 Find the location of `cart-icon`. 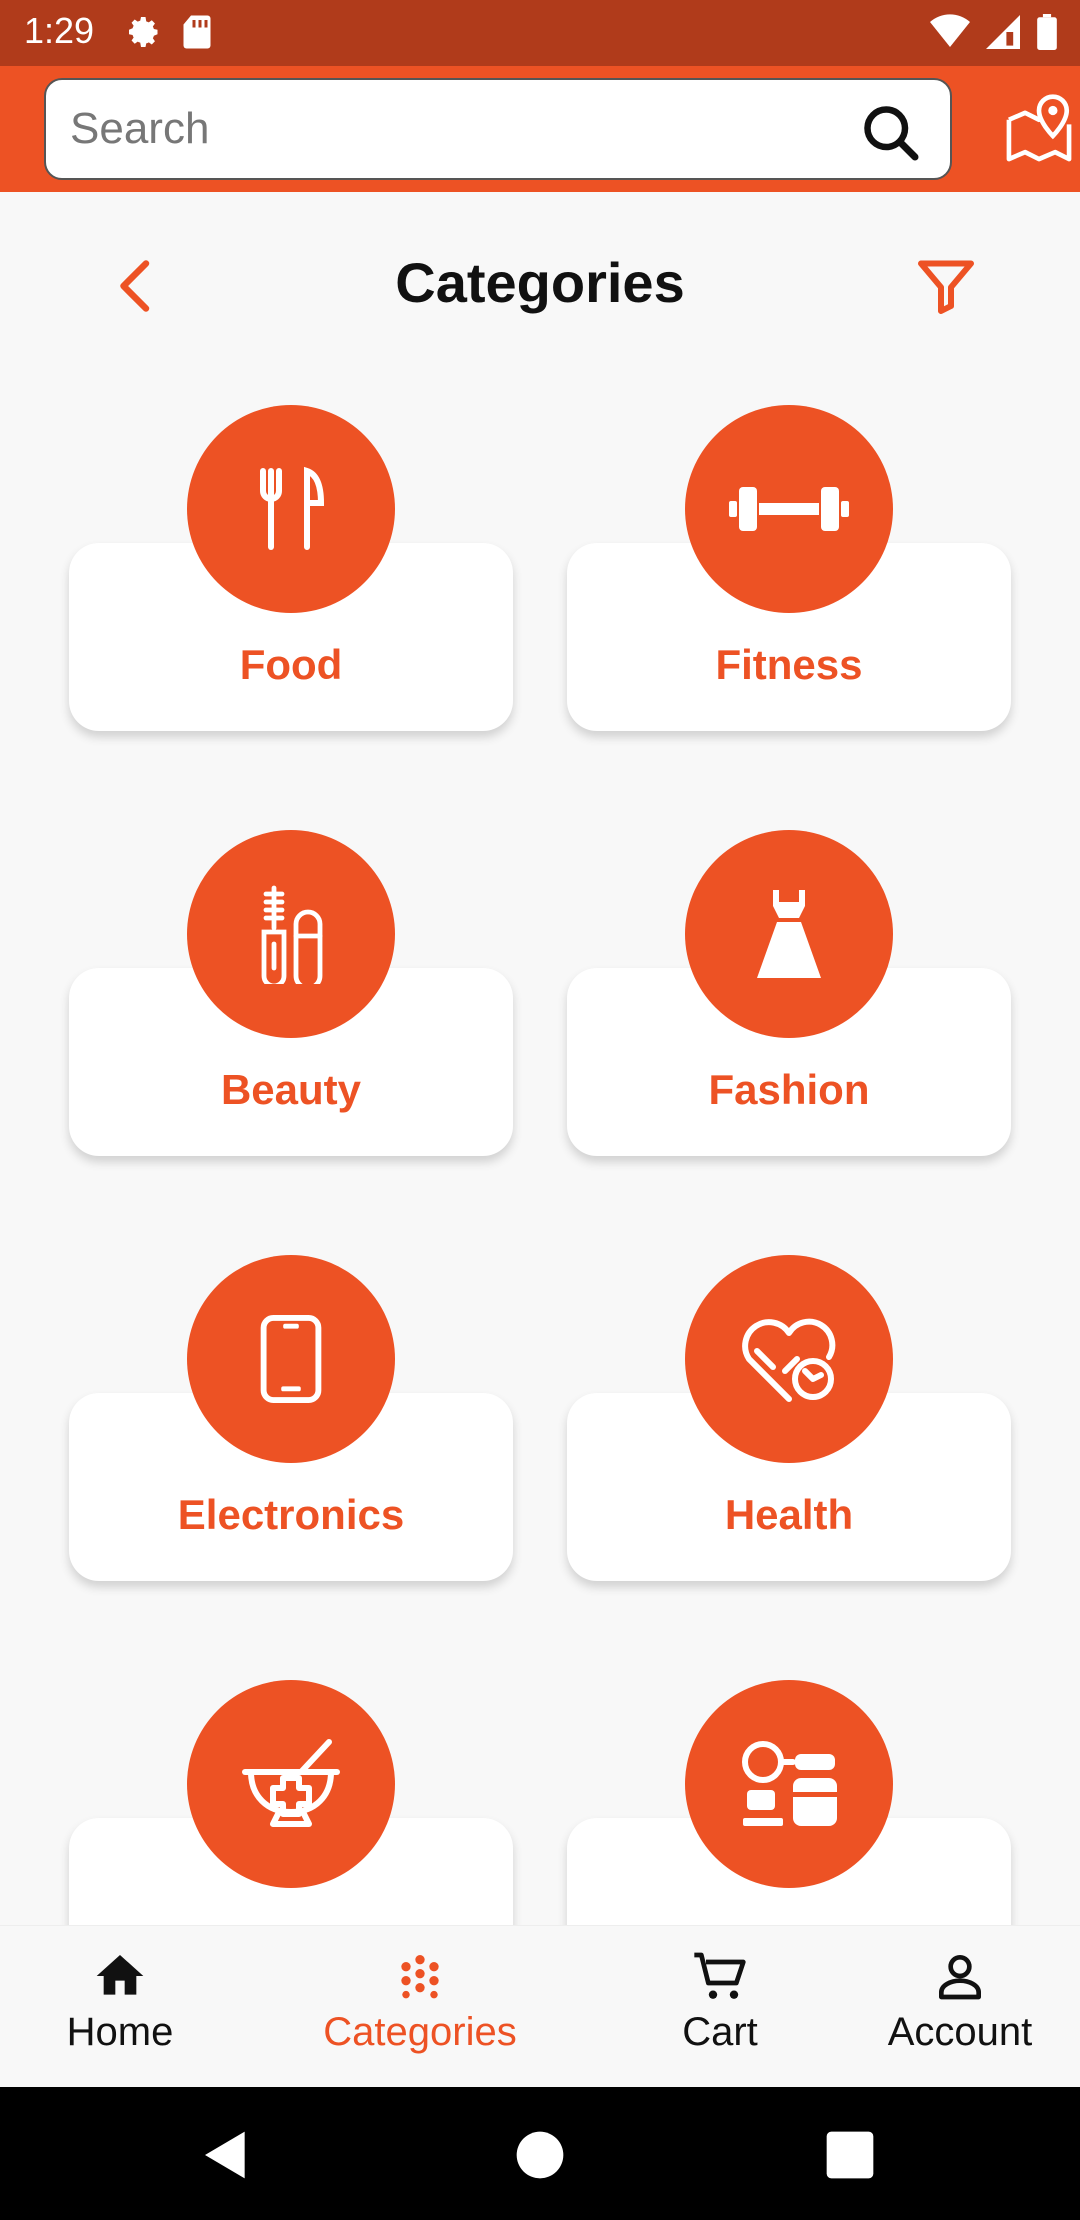

cart-icon is located at coordinates (720, 1975).